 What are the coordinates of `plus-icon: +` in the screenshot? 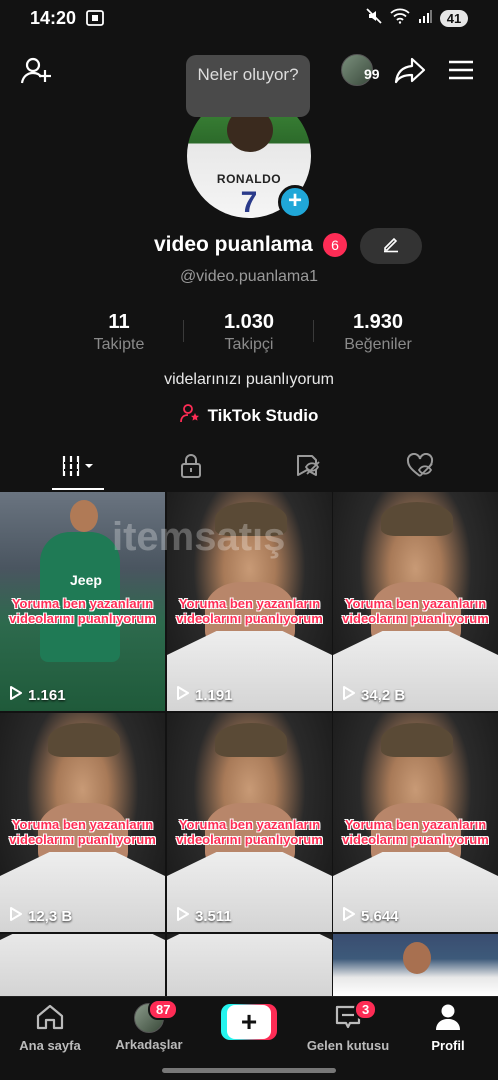 It's located at (249, 1022).